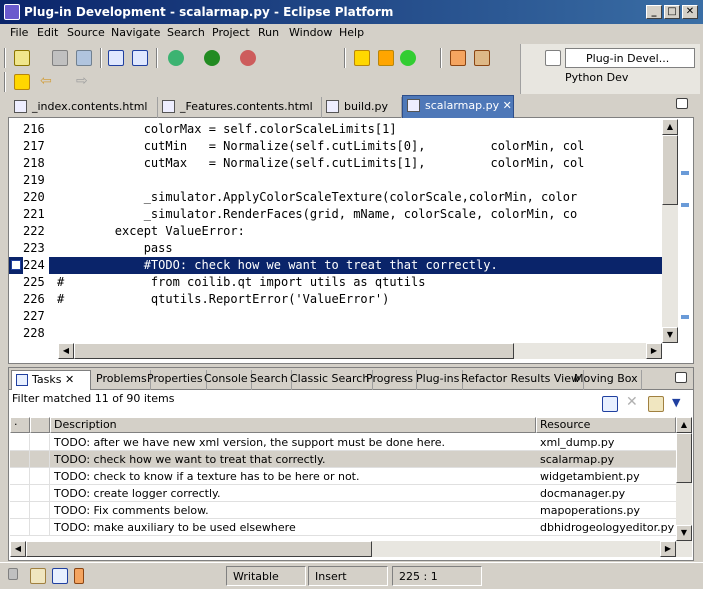 The height and width of the screenshot is (589, 703). I want to click on status-cursor-position: 225 : 1, so click(437, 576).